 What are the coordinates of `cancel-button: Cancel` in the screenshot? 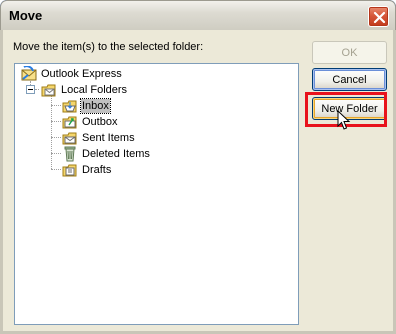 It's located at (349, 79).